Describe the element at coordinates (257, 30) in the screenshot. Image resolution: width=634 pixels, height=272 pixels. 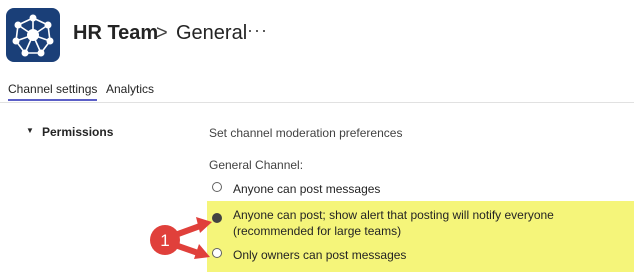
I see `more-options-button: ···` at that location.